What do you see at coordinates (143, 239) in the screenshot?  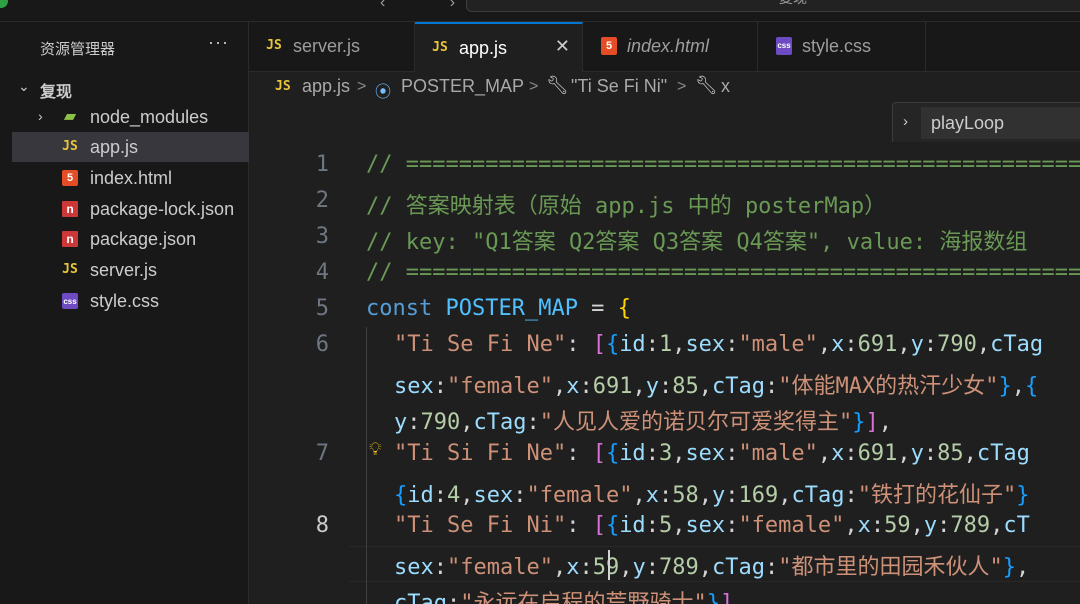 I see `tree-item-label: package.json` at bounding box center [143, 239].